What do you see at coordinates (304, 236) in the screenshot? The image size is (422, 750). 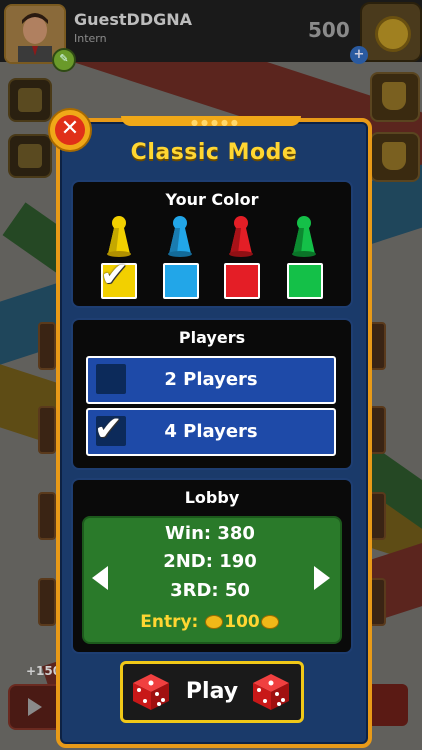 I see `green-pawn-icon` at bounding box center [304, 236].